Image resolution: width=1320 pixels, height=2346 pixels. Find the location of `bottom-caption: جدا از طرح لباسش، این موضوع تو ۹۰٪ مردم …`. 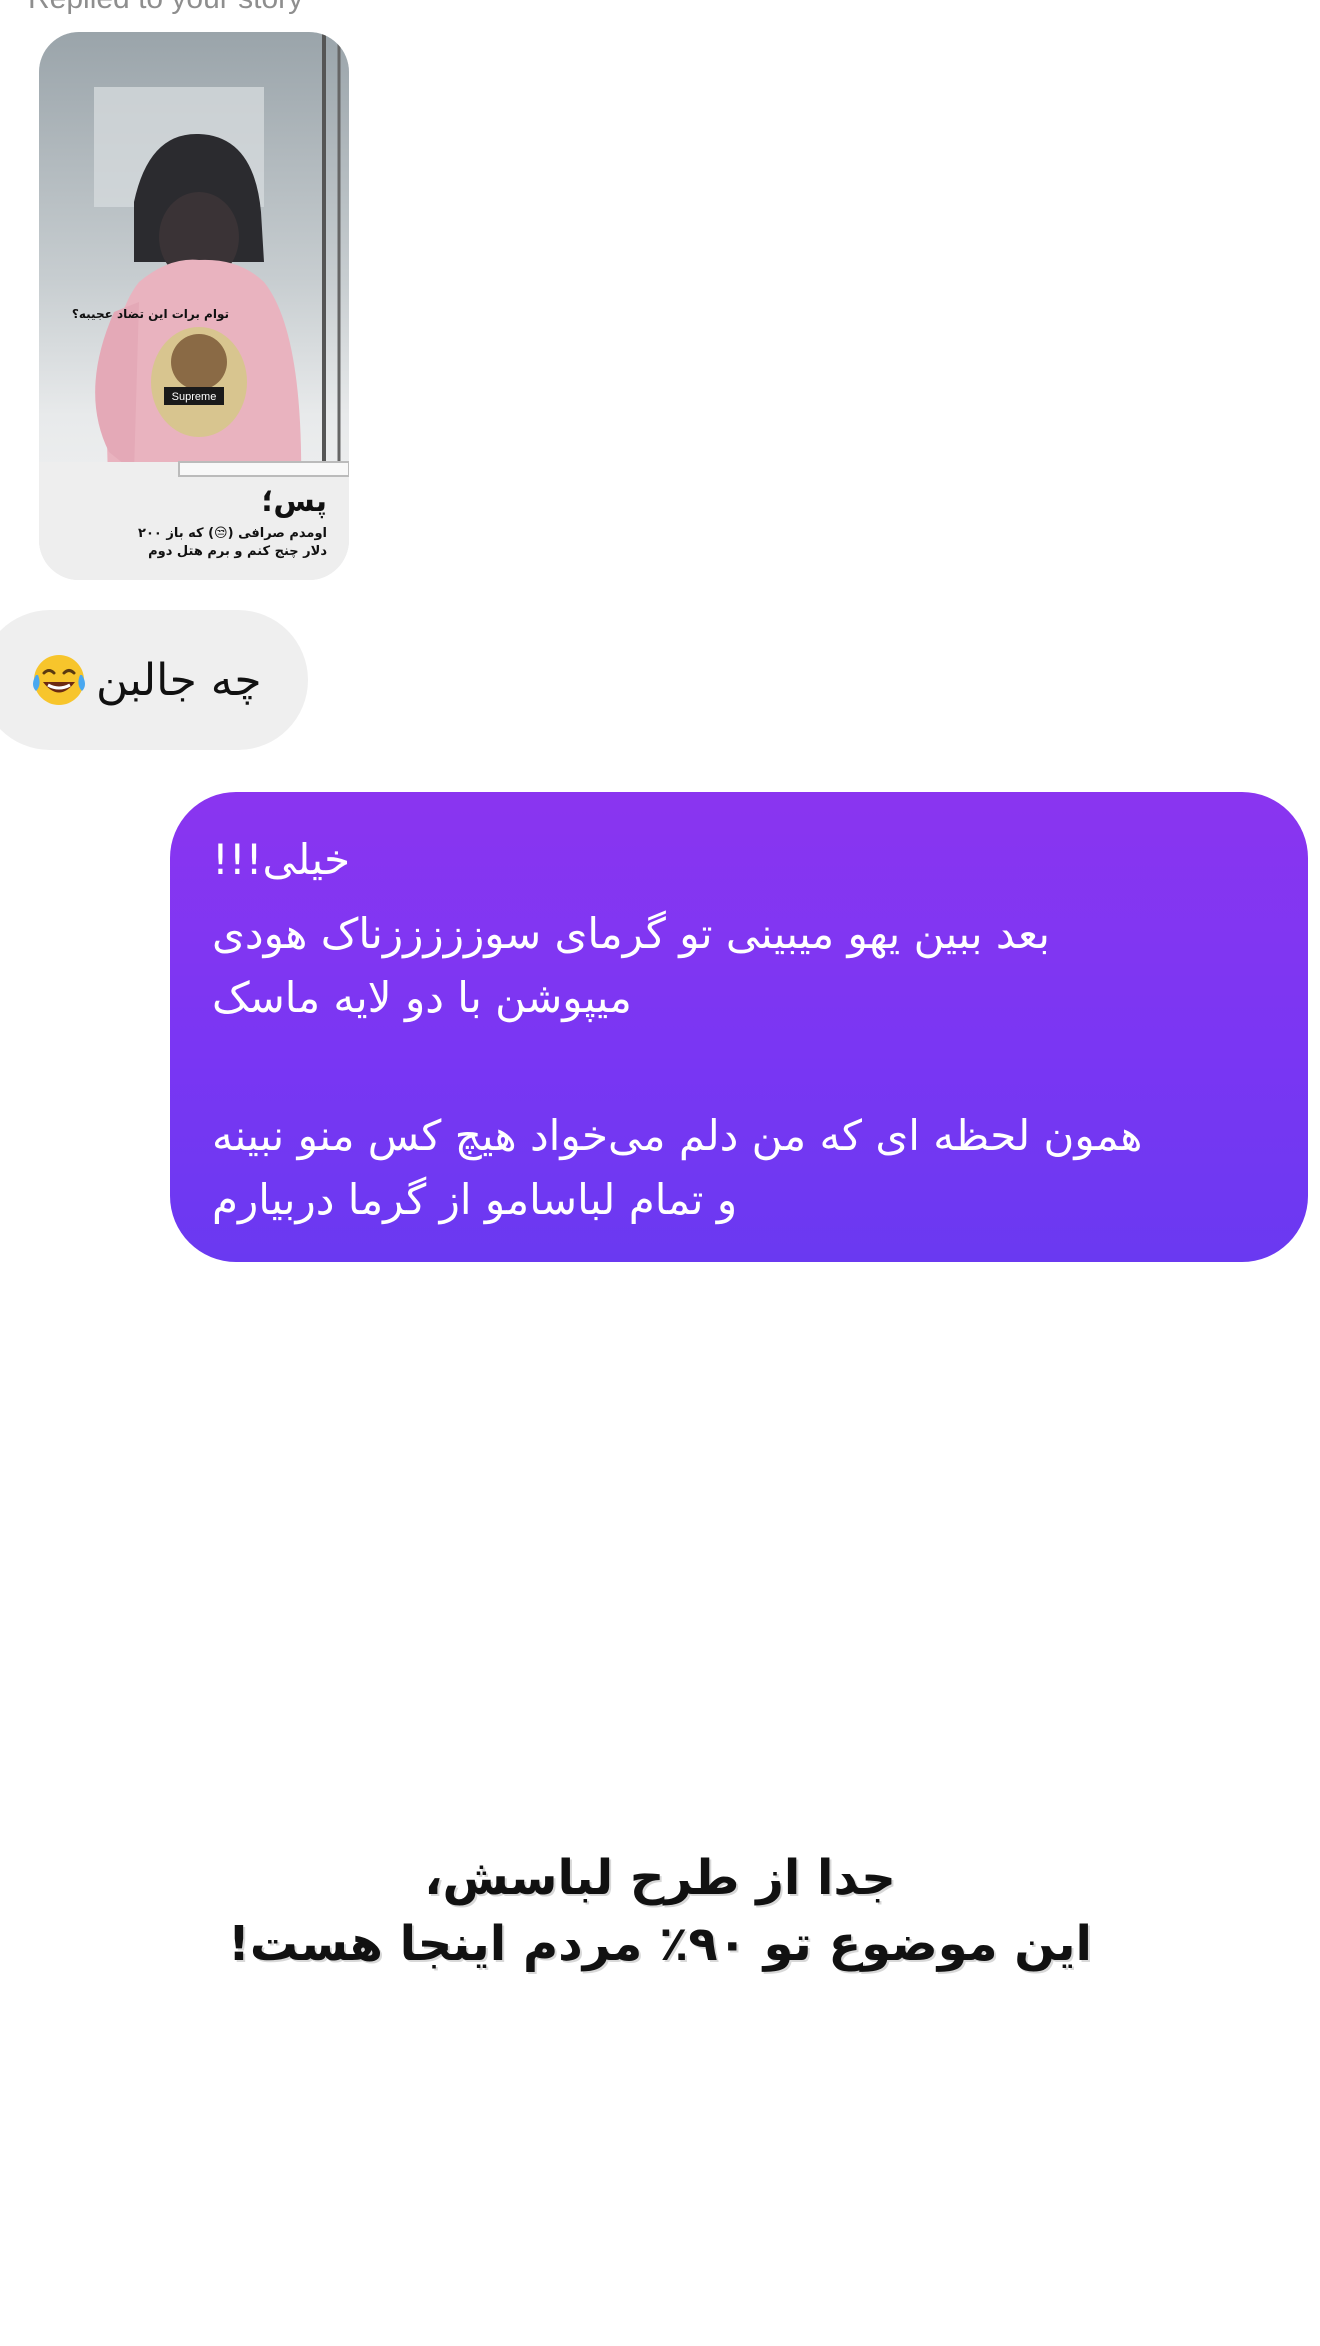

bottom-caption: جدا از طرح لباسش، این موضوع تو ۹۰٪ مردم … is located at coordinates (660, 1911).